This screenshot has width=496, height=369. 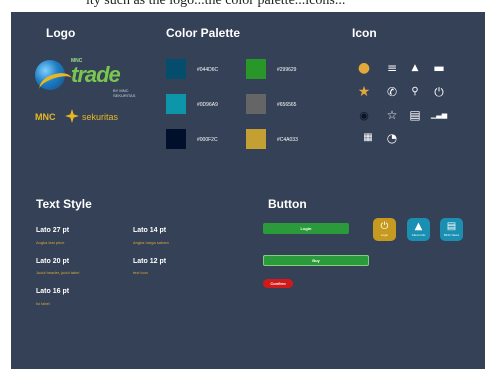 I want to click on swatch-label: #044D6C, so click(x=208, y=70).